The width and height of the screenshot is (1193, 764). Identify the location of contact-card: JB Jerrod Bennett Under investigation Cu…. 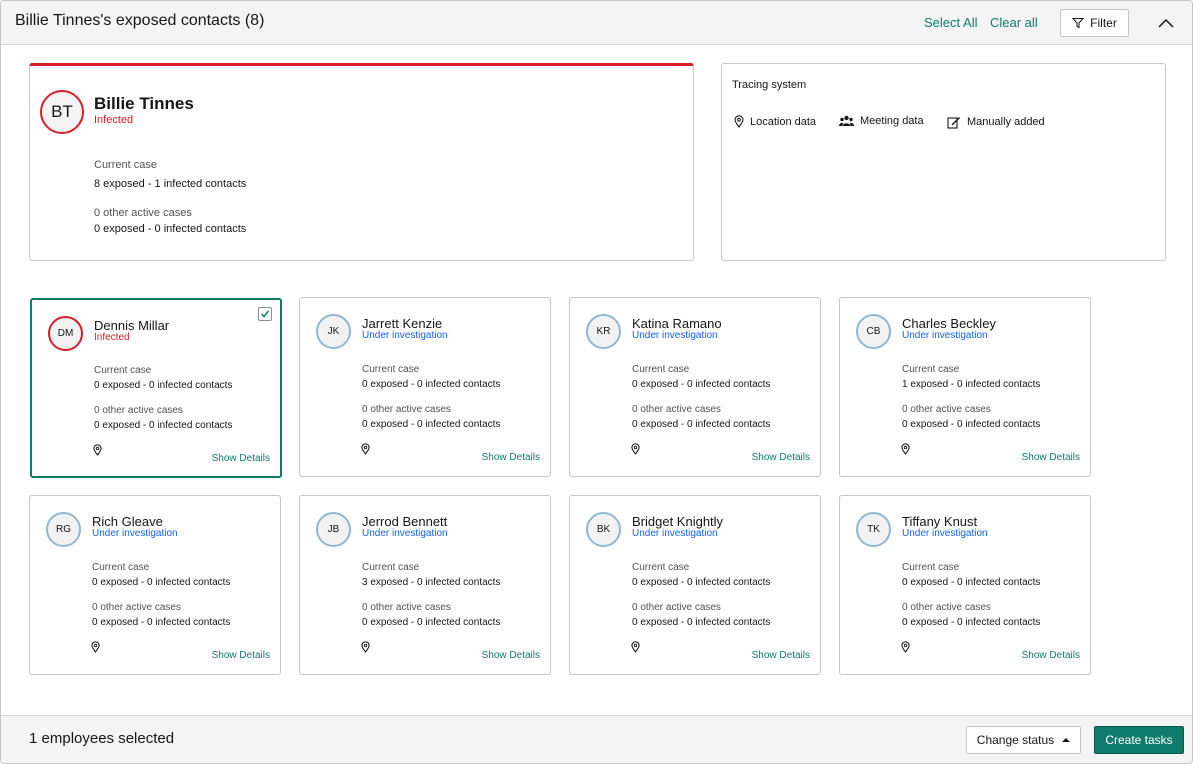
(425, 585).